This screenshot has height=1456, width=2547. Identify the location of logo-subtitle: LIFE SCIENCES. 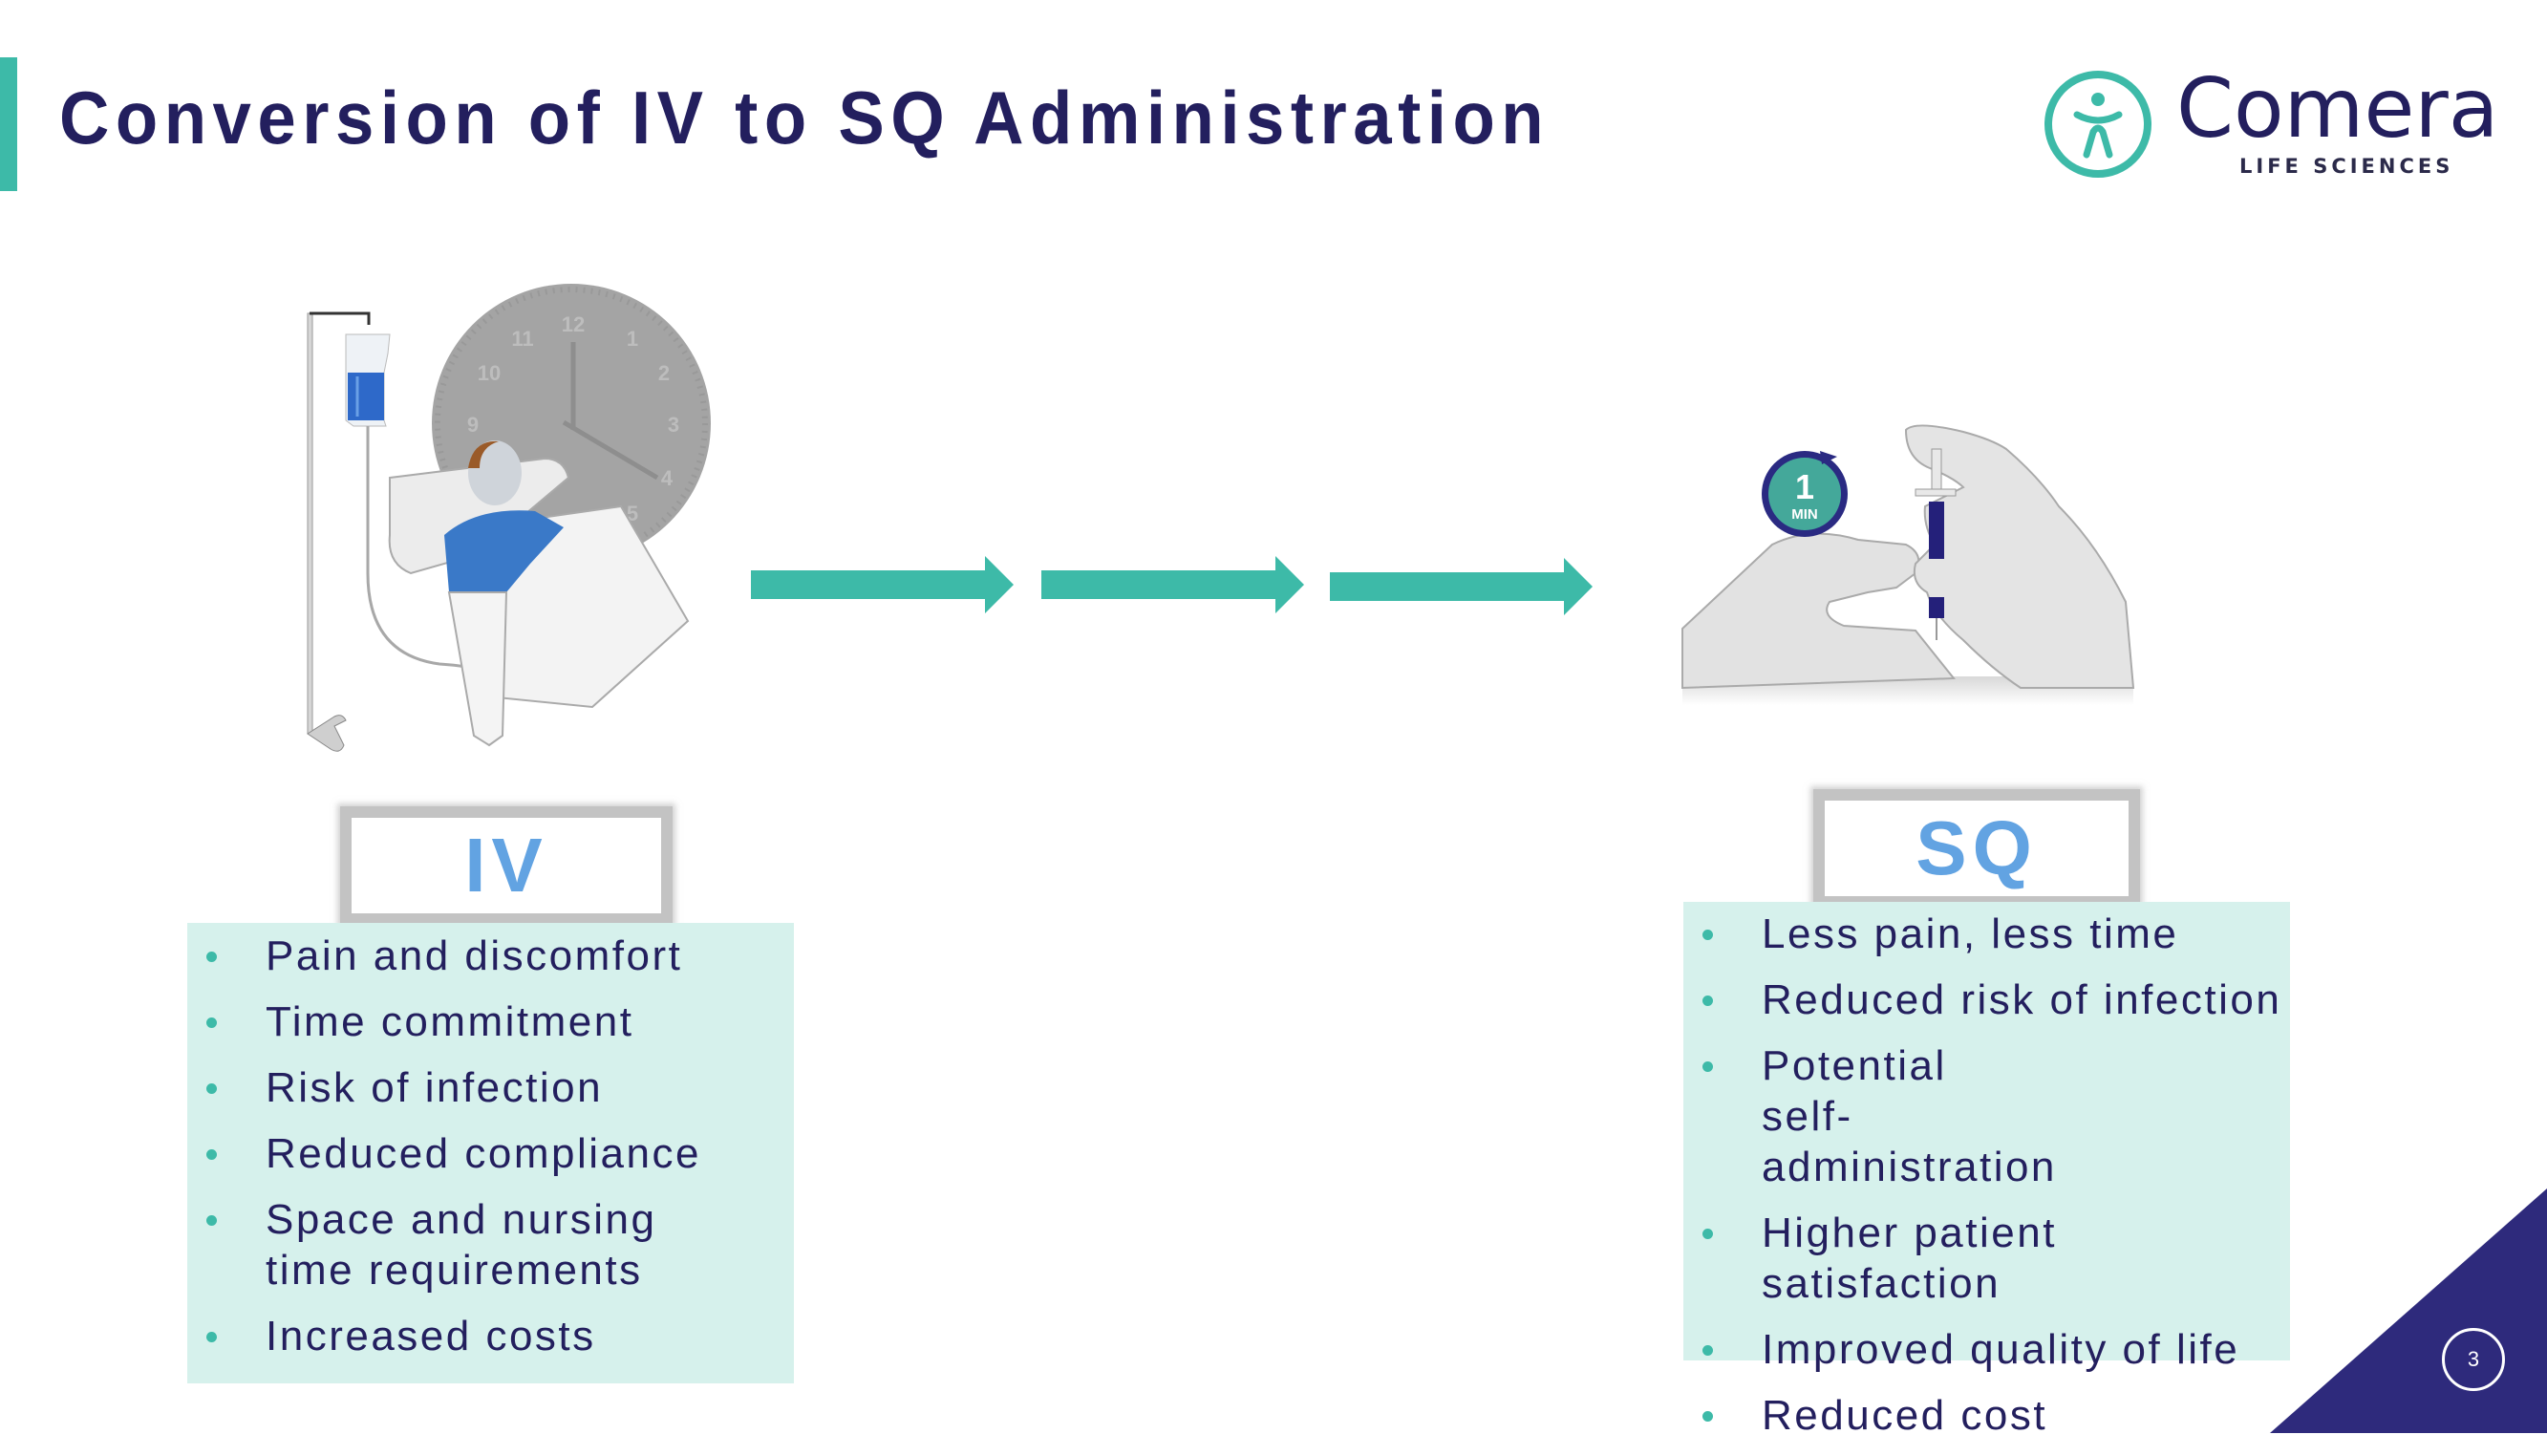
(2346, 167).